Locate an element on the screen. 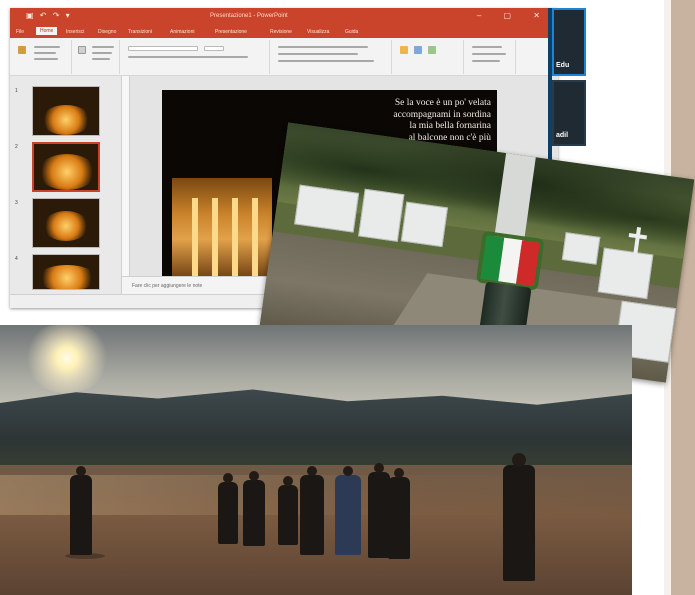 The image size is (695, 595). shapes-icon is located at coordinates (404, 50).